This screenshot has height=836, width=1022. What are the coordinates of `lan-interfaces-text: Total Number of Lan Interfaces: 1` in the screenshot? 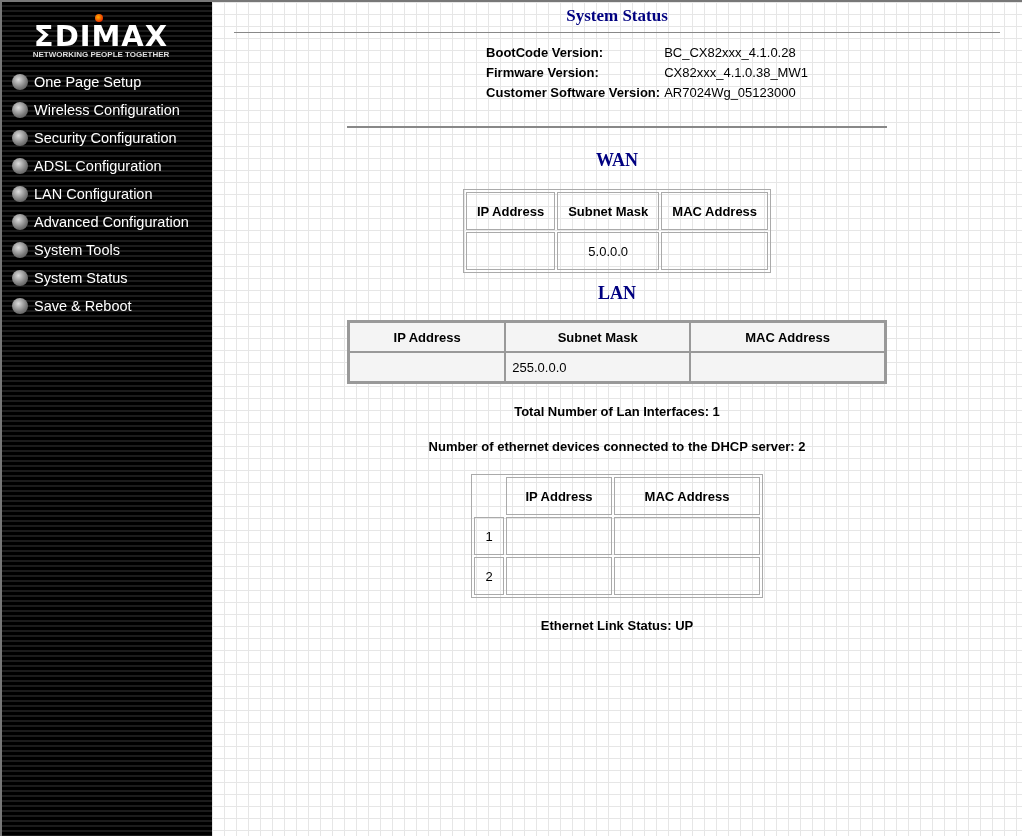 It's located at (617, 411).